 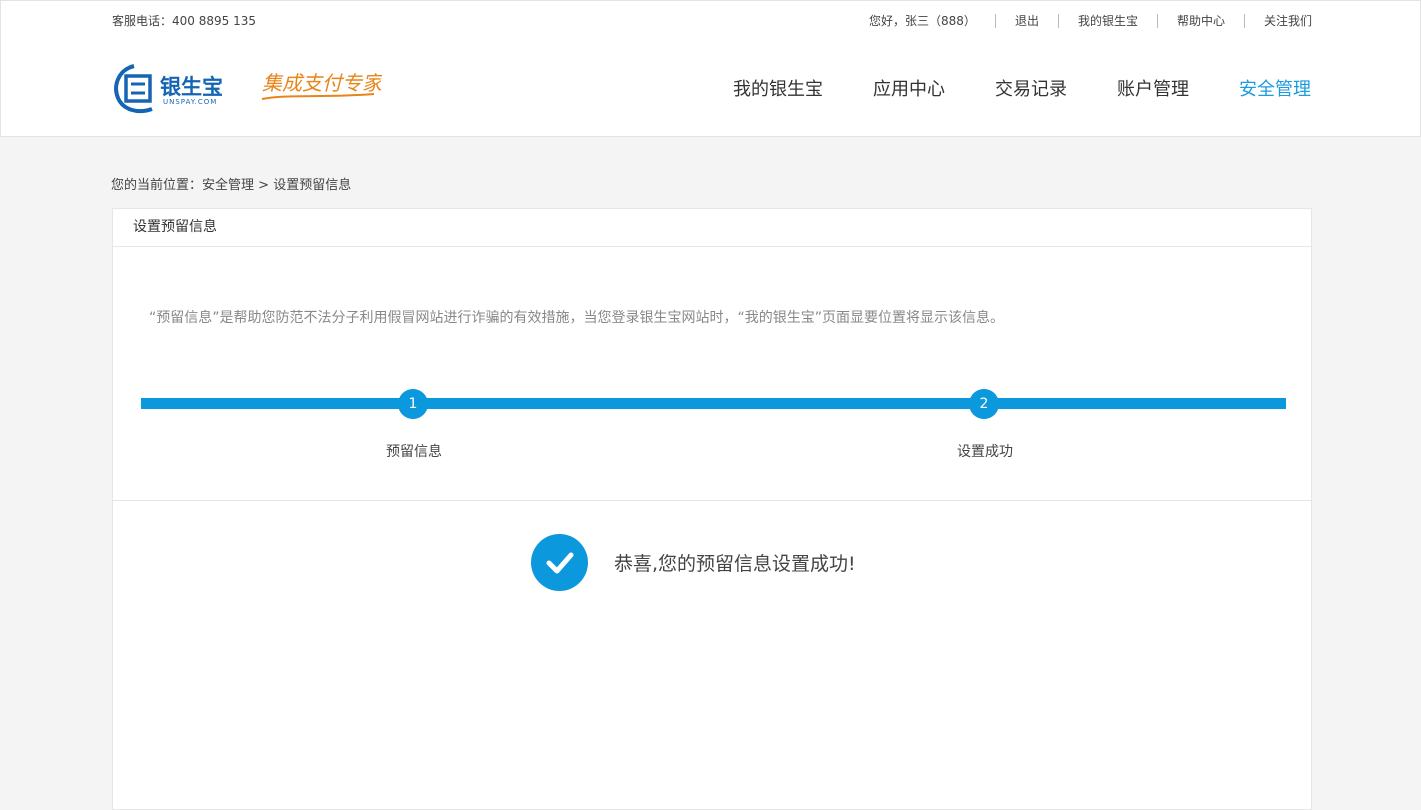 I want to click on step-2-marker: 2, so click(x=984, y=404).